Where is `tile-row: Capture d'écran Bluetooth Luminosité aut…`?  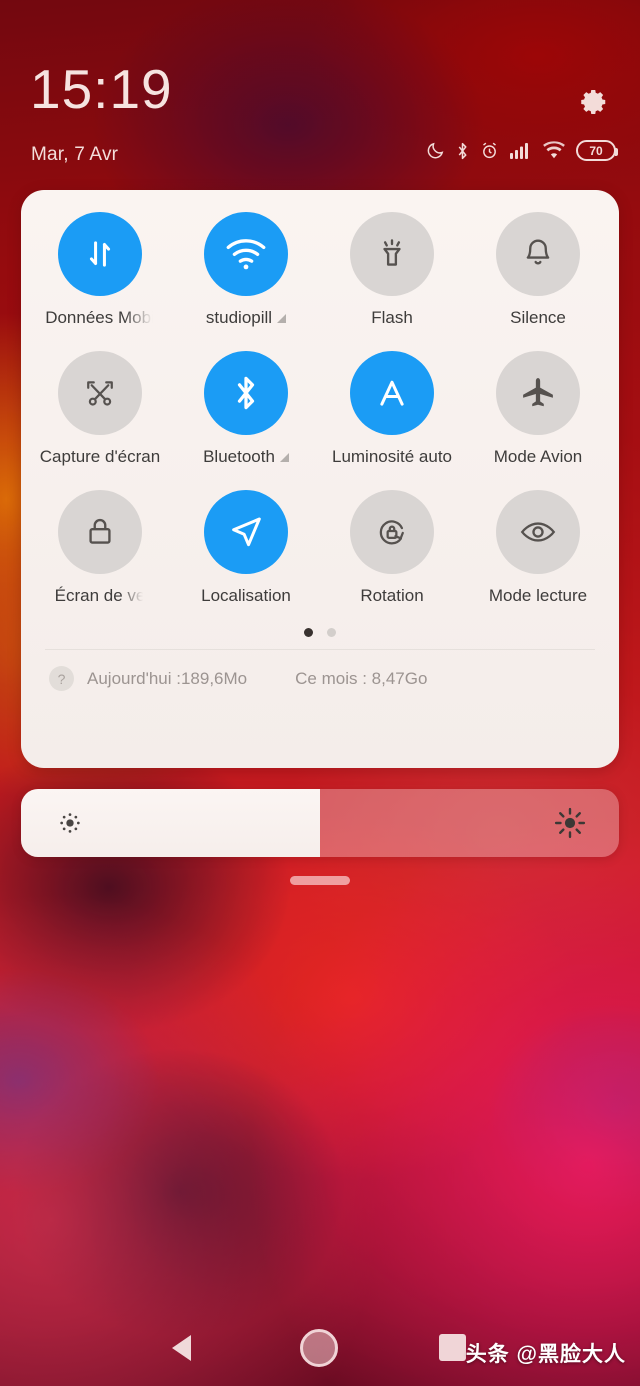 tile-row: Capture d'écran Bluetooth Luminosité aut… is located at coordinates (320, 409).